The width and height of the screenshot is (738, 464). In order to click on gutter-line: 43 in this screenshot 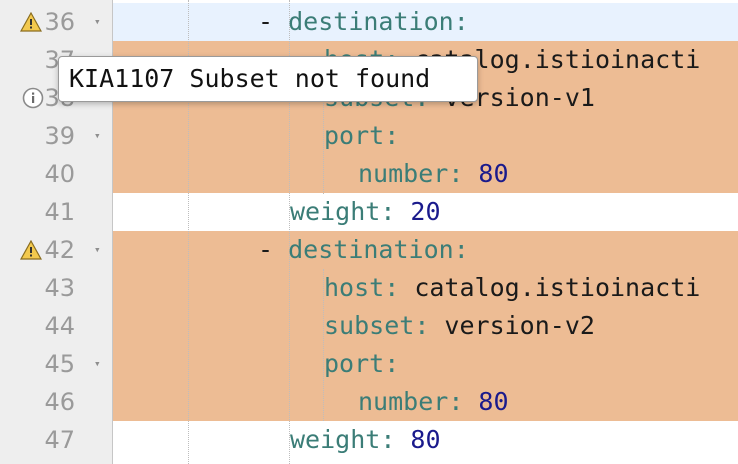, I will do `click(56, 288)`.